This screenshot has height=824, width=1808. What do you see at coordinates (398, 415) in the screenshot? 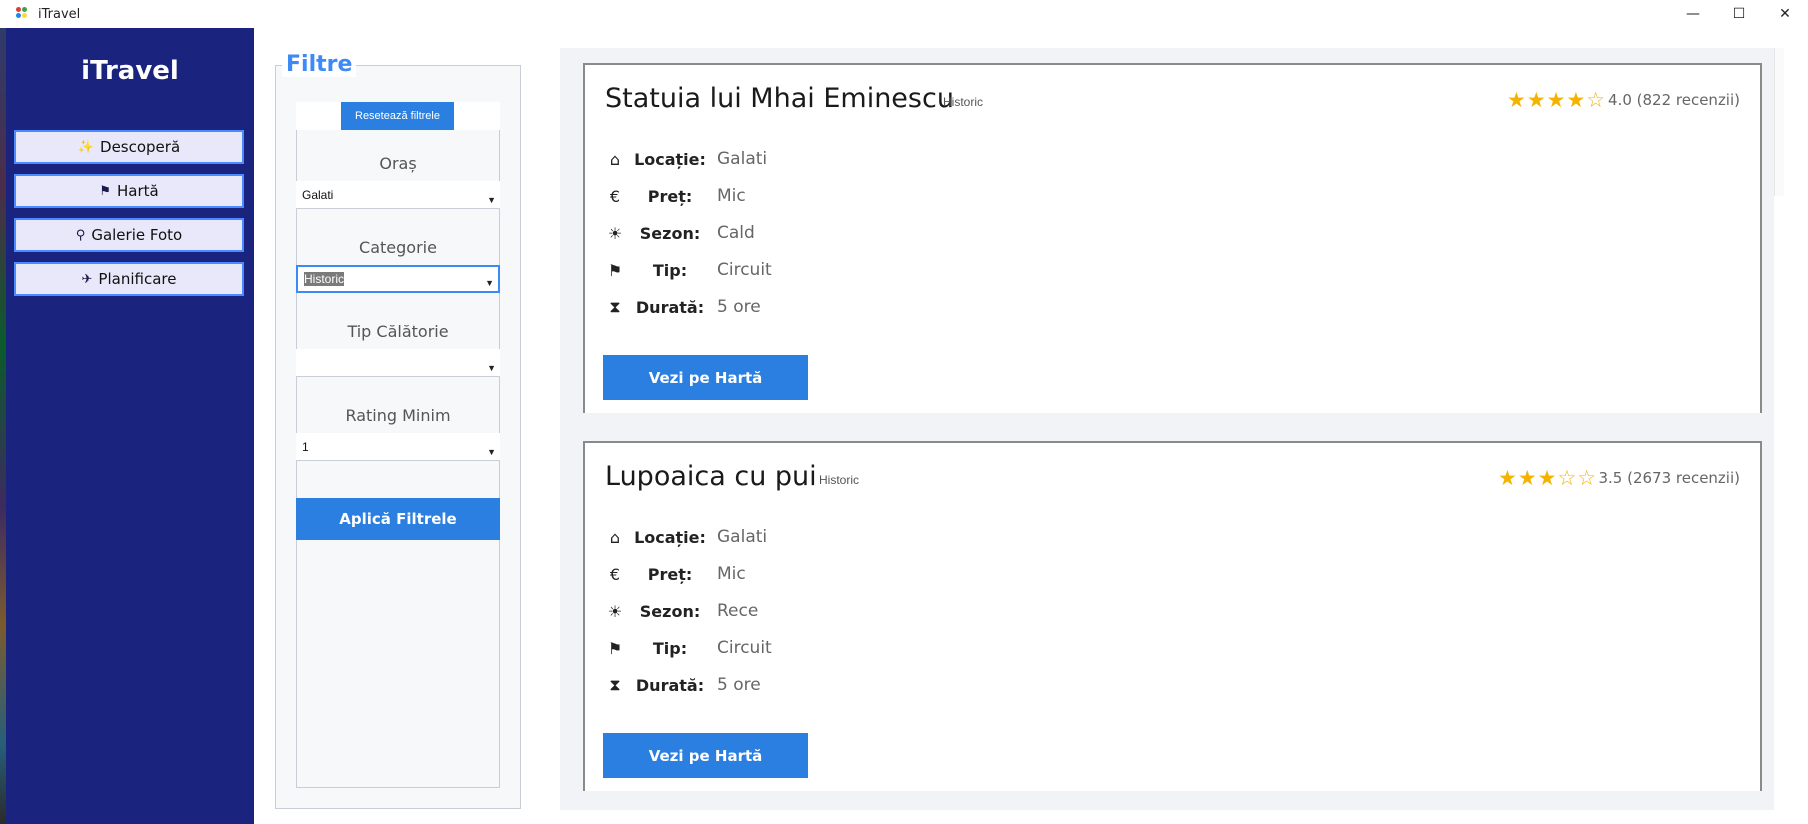
I see `rating-min-label: Rating Minim` at bounding box center [398, 415].